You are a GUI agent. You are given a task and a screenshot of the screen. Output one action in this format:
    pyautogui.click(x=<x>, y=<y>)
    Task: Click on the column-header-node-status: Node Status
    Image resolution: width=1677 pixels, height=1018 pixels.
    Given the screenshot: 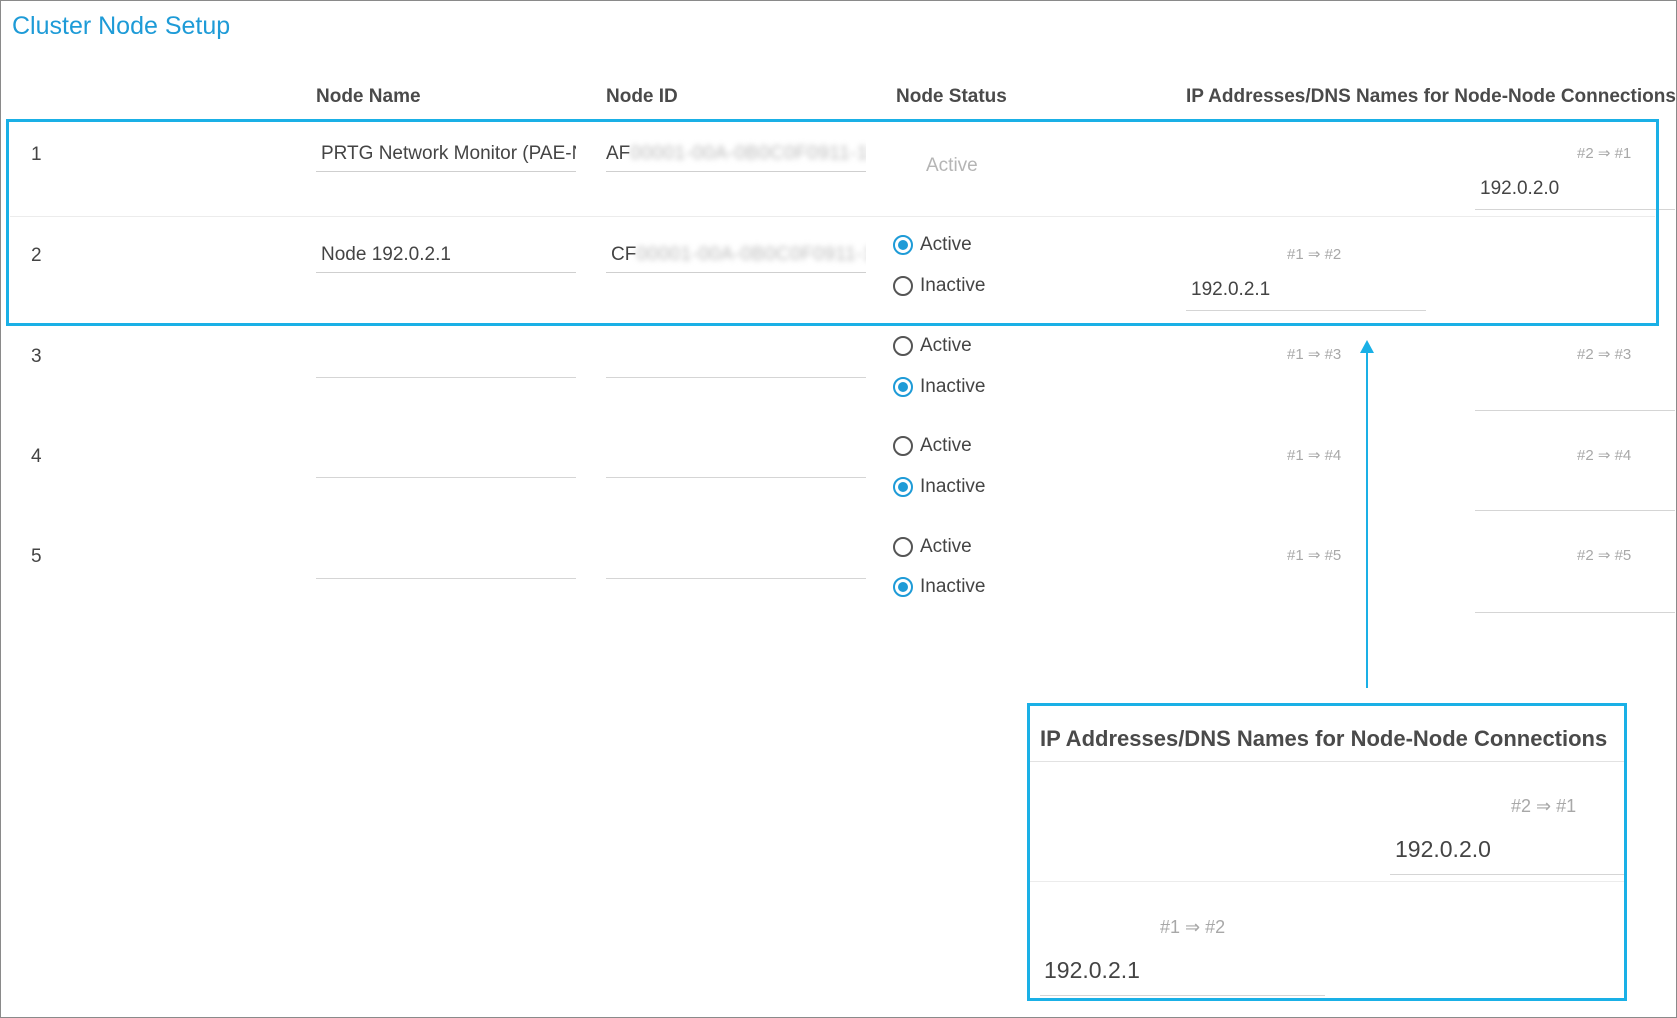 What is the action you would take?
    pyautogui.click(x=951, y=96)
    